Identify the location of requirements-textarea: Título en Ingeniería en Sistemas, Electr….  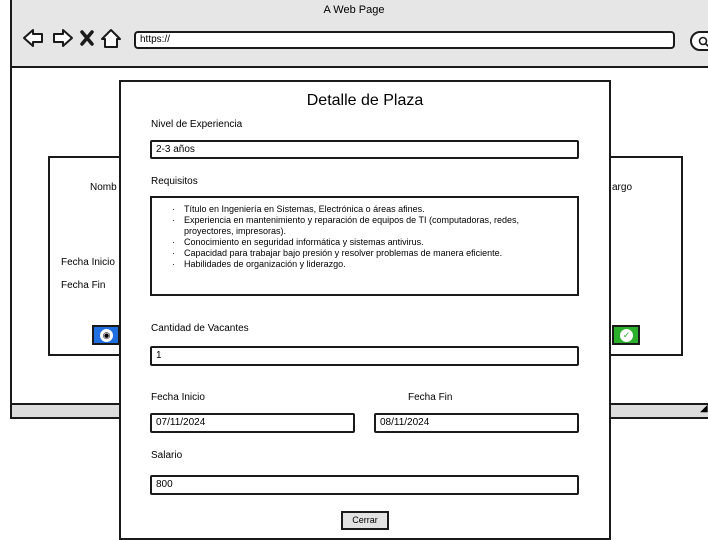
(364, 246).